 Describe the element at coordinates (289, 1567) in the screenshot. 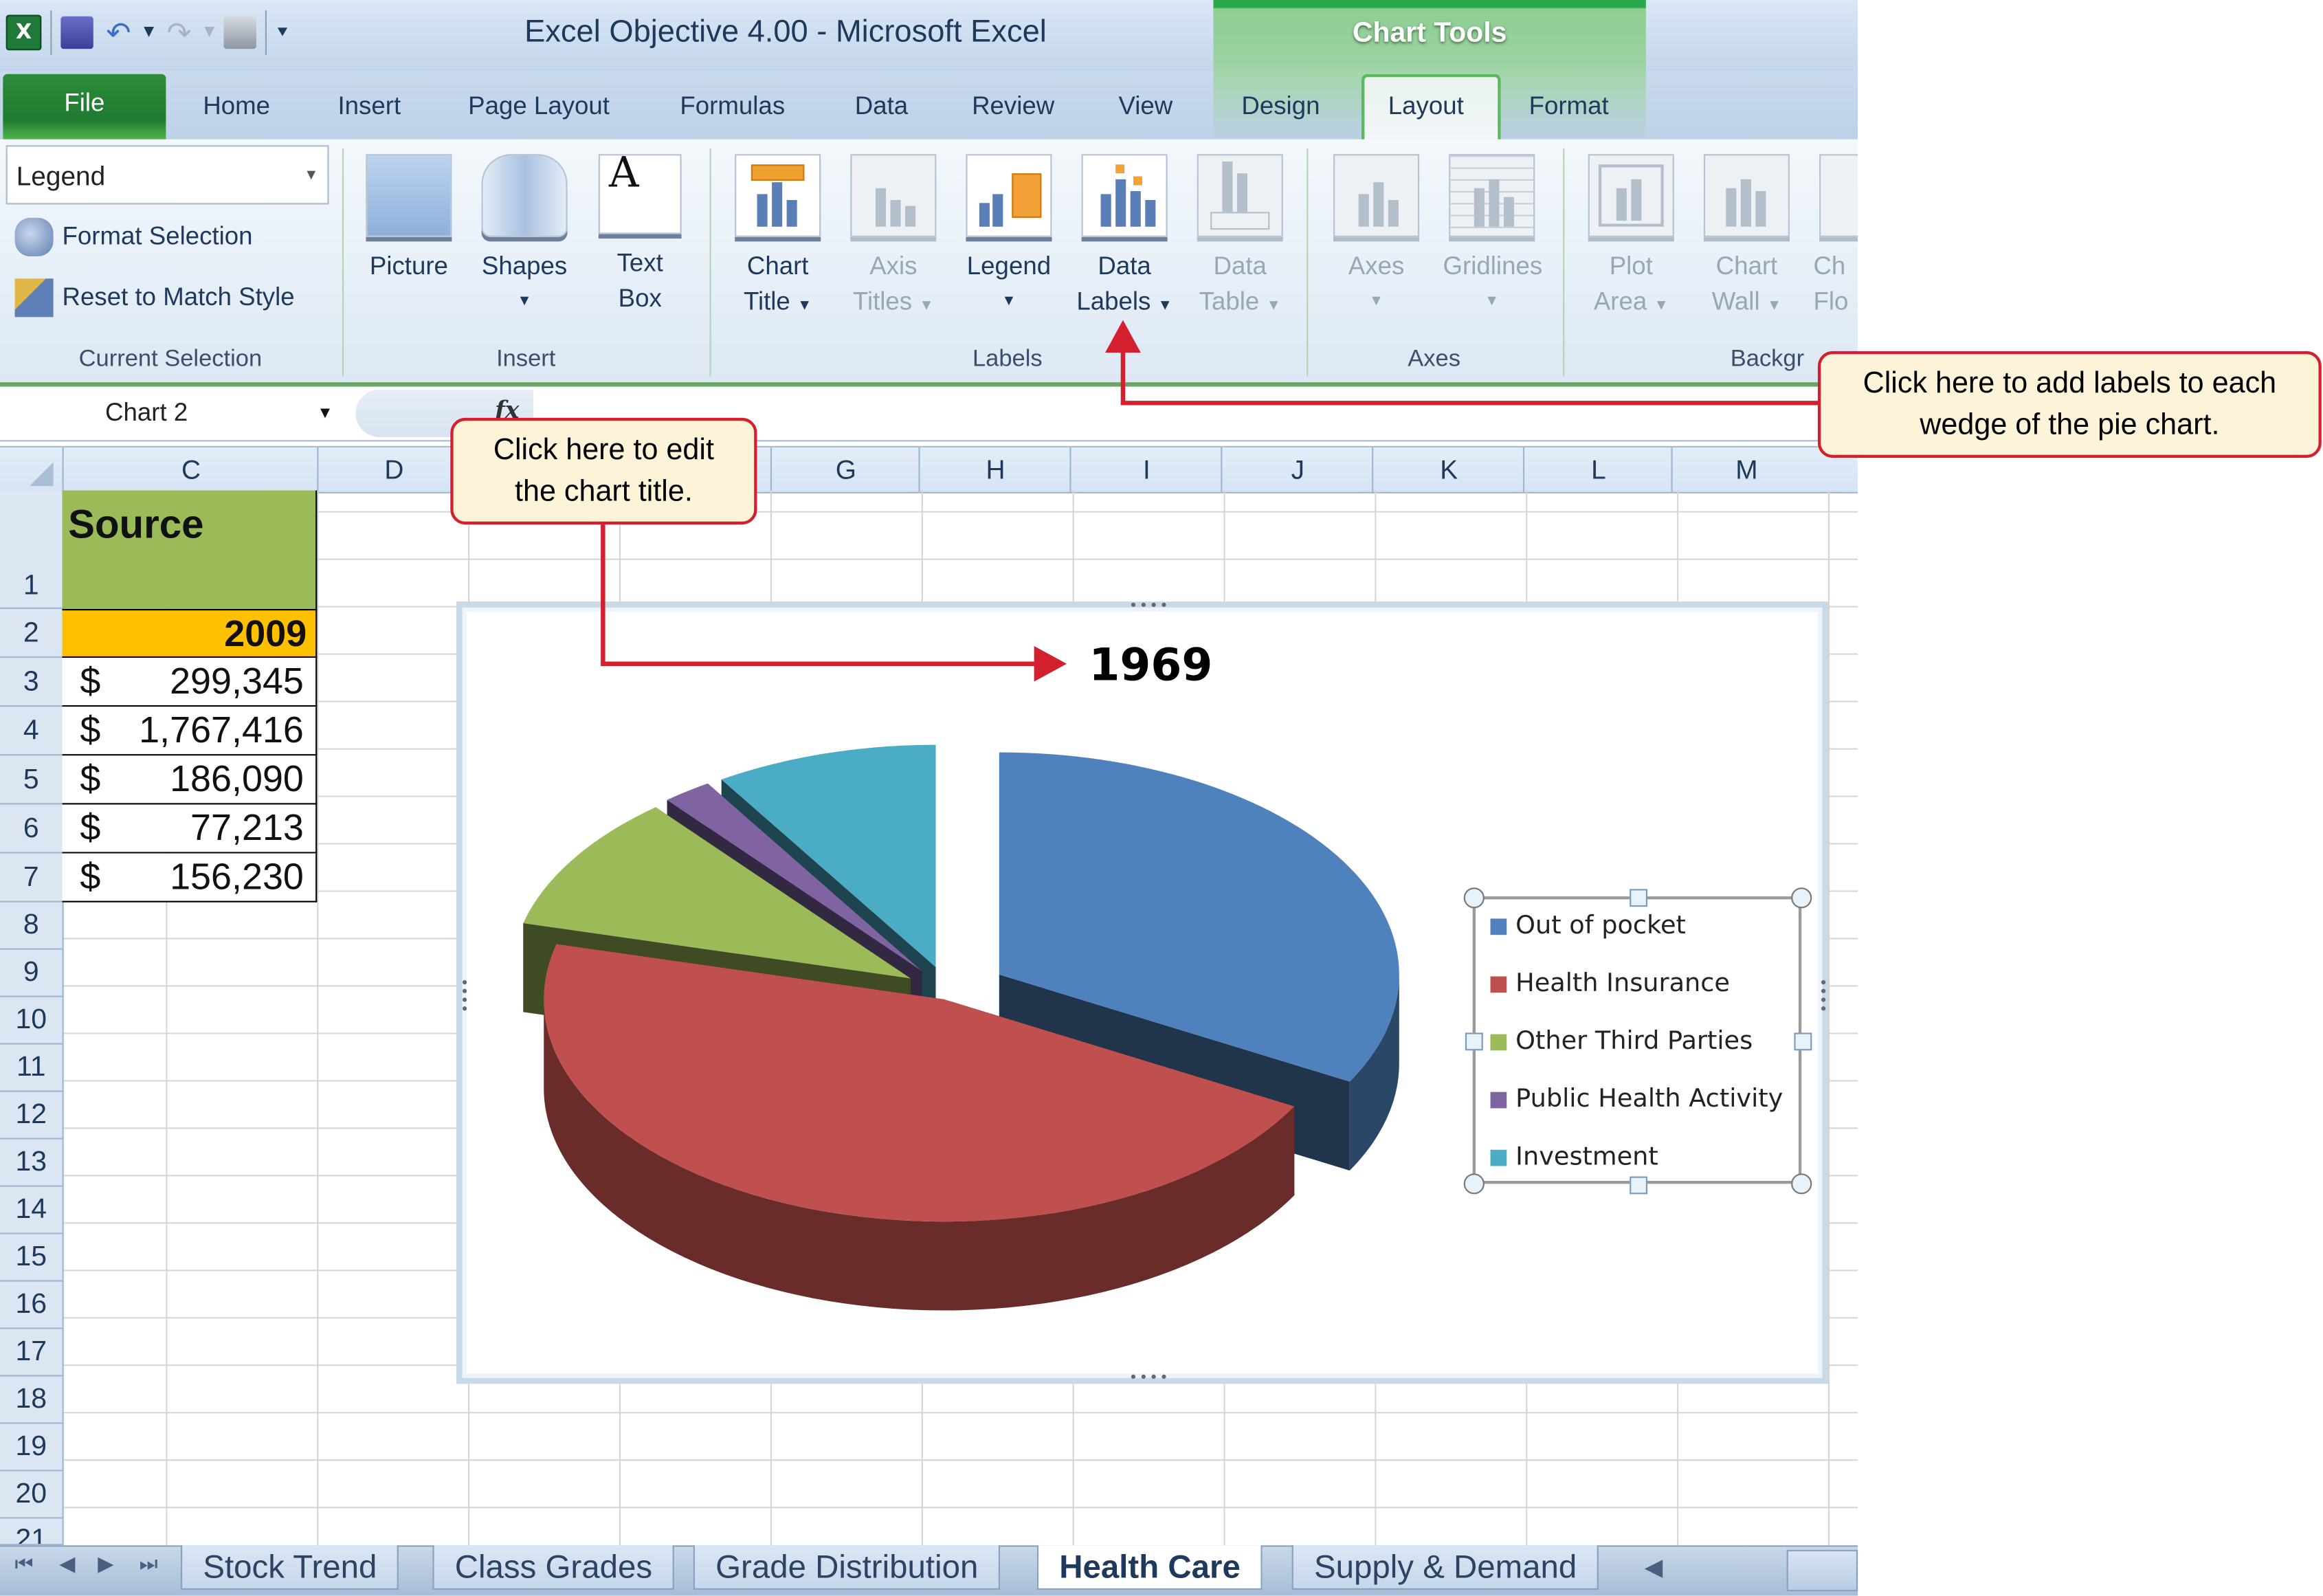

I see `sheet-tab-stock-trend: Stock Trend` at that location.